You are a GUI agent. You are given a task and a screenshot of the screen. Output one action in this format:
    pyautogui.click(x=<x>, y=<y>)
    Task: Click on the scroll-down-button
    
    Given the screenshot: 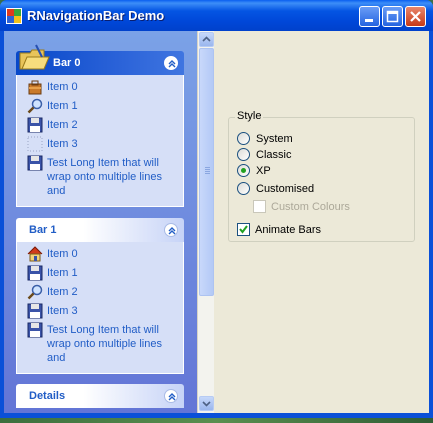 What is the action you would take?
    pyautogui.click(x=206, y=403)
    